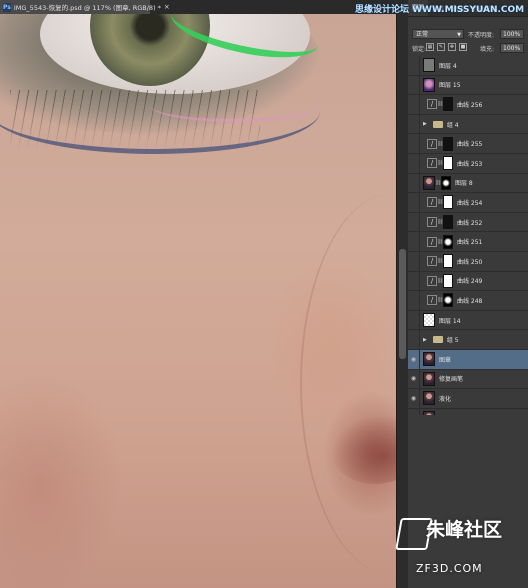  What do you see at coordinates (468, 340) in the screenshot?
I see `layer-row: ◉▶ 组 5` at bounding box center [468, 340].